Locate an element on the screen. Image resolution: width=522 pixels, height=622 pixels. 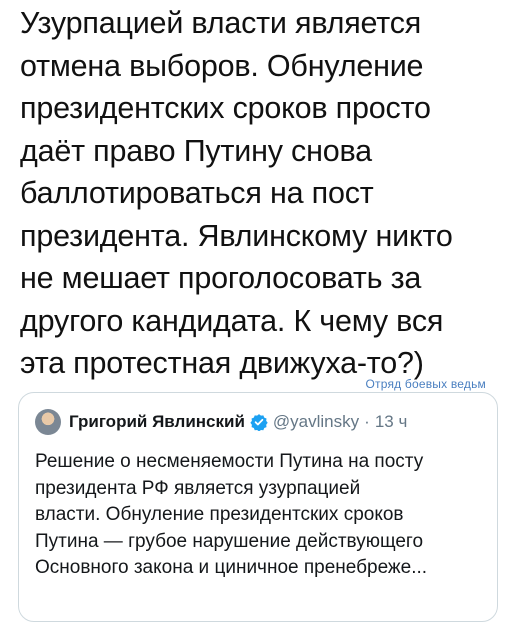
quoted-text-line: Путина — грубое нарушение действующего is located at coordinates (229, 541).